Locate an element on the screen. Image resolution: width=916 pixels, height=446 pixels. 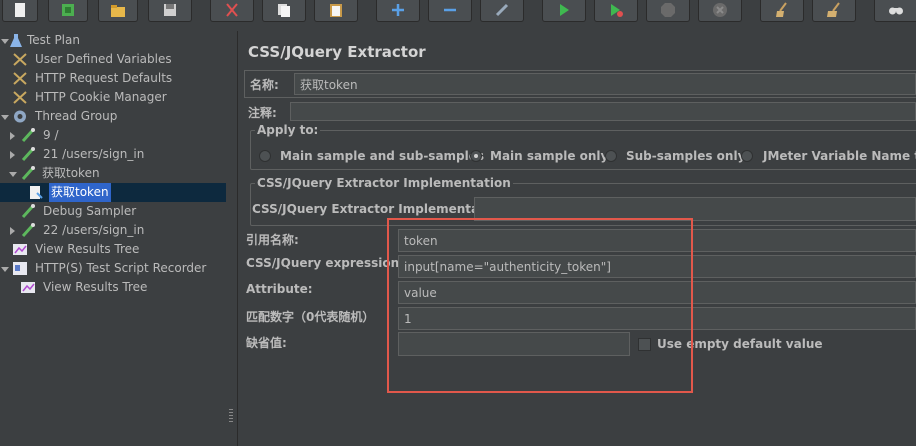
implementation-label: CSS/JQuery Extractor Implementation is located at coordinates (379, 209).